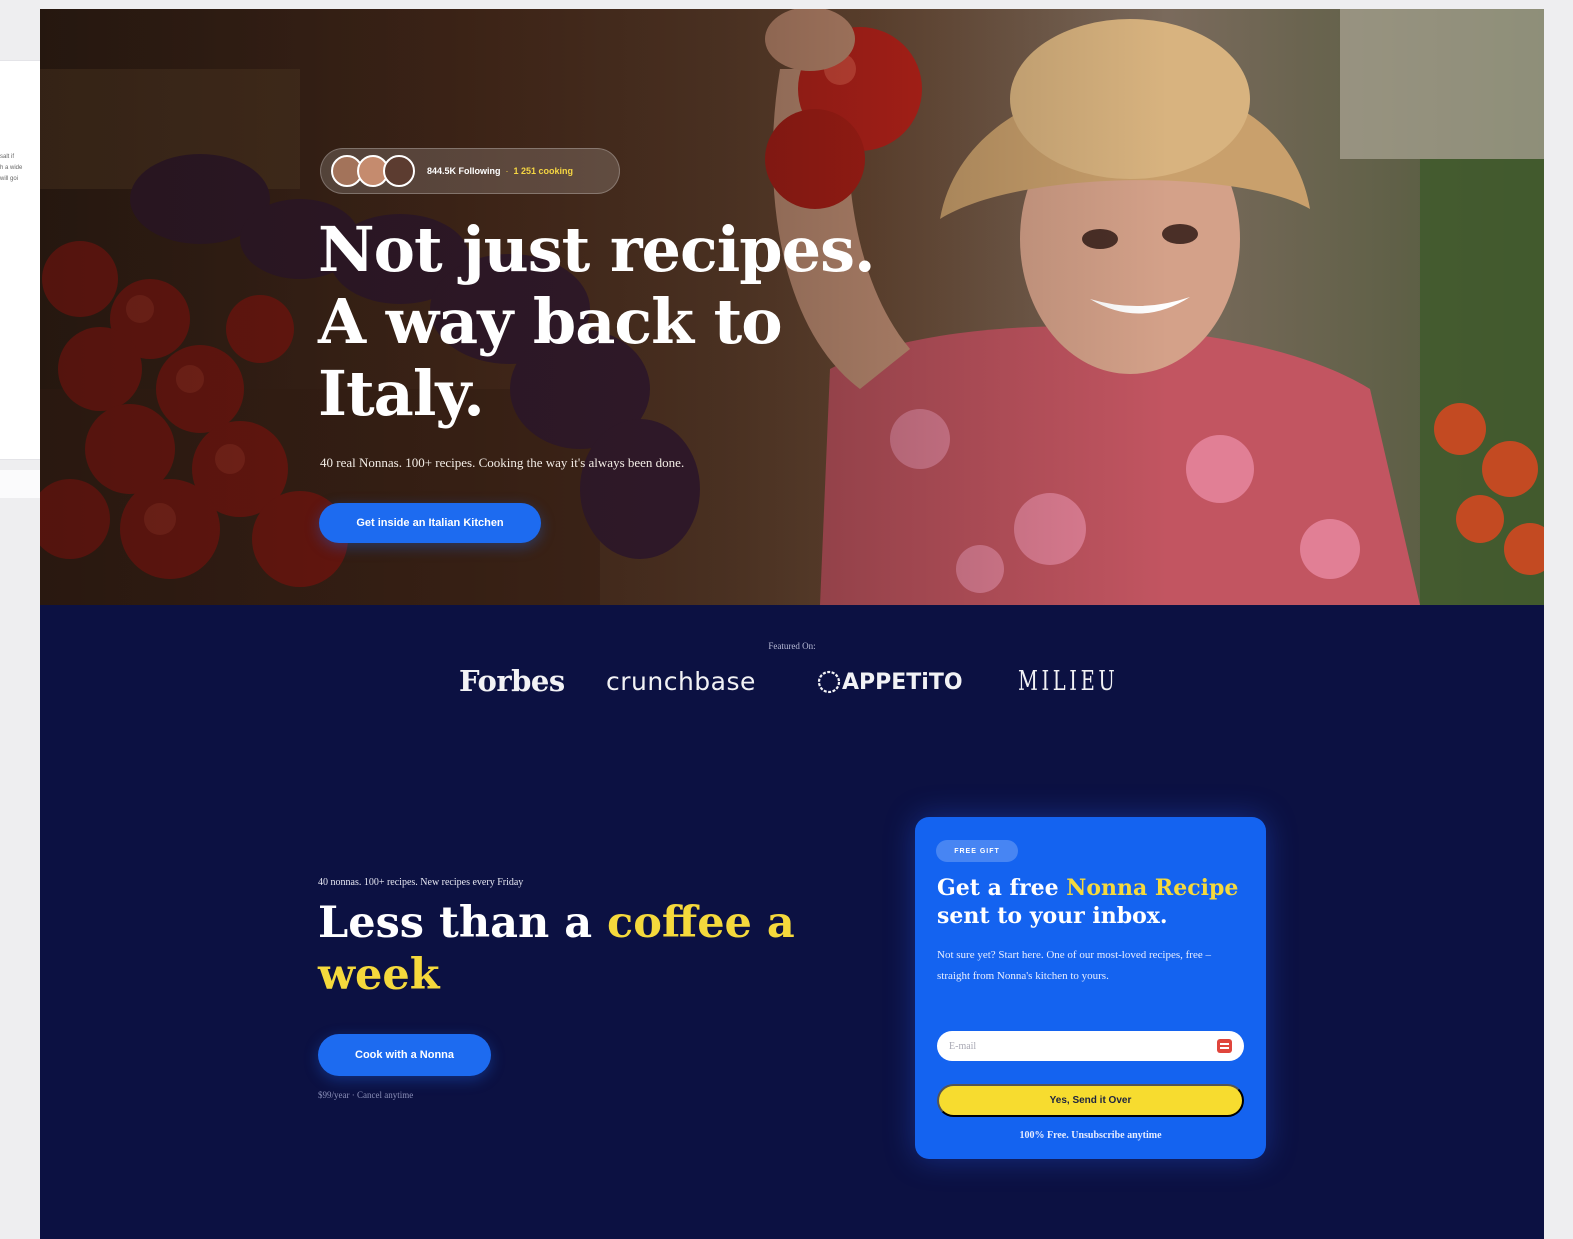 Image resolution: width=1573 pixels, height=1239 pixels. I want to click on send-recipe-button: Yes, Send it Over, so click(1090, 1100).